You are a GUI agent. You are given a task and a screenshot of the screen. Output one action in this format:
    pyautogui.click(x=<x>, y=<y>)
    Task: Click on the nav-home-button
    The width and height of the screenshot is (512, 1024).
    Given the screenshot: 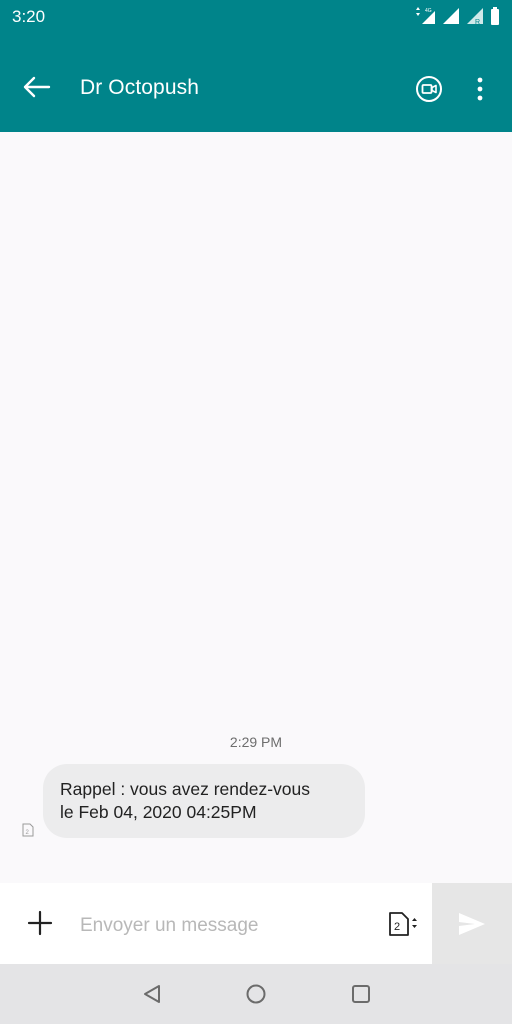 What is the action you would take?
    pyautogui.click(x=256, y=994)
    